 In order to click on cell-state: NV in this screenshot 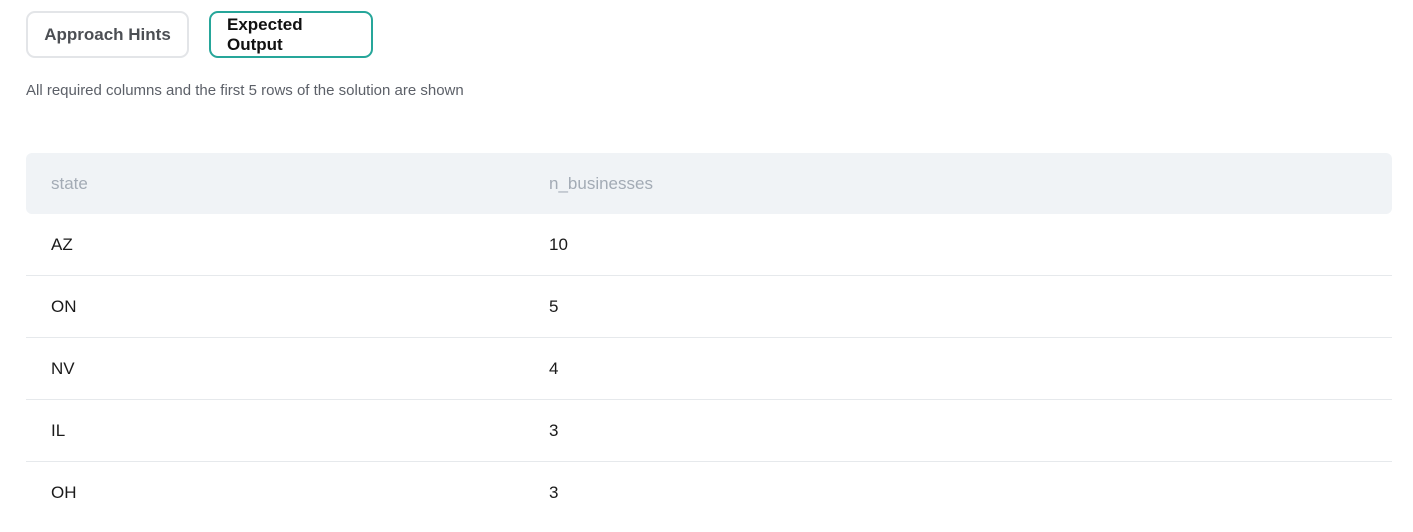, I will do `click(63, 368)`.